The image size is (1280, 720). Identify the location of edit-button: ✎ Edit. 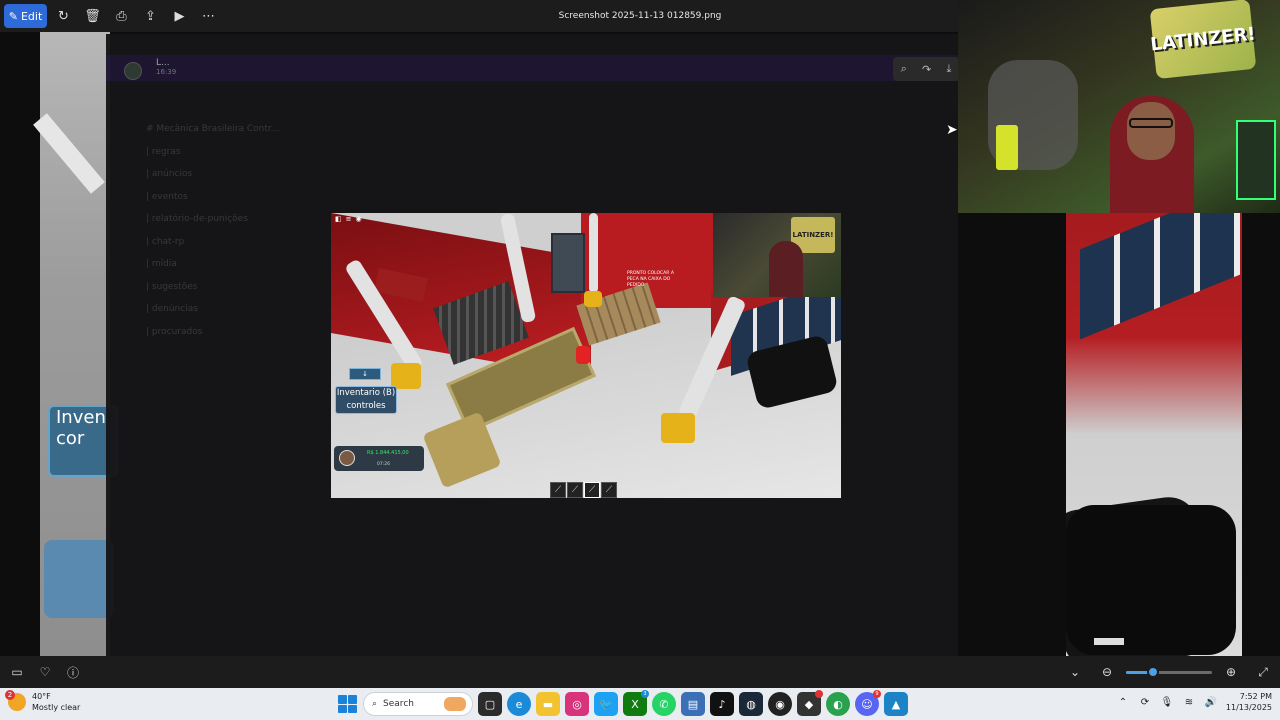
(25, 16).